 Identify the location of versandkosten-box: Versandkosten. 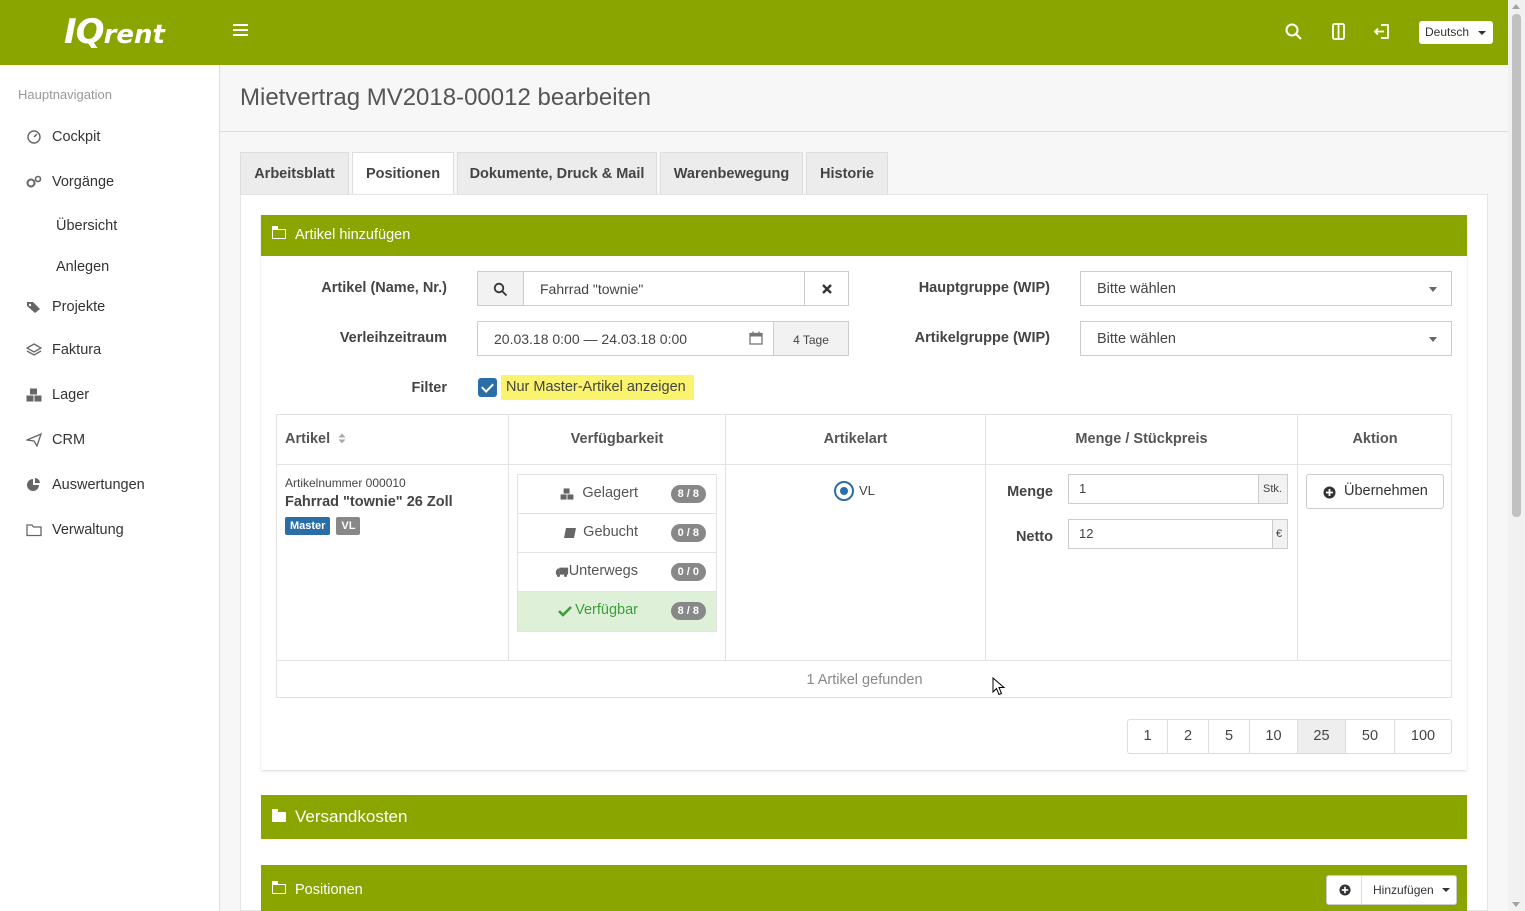
(864, 817).